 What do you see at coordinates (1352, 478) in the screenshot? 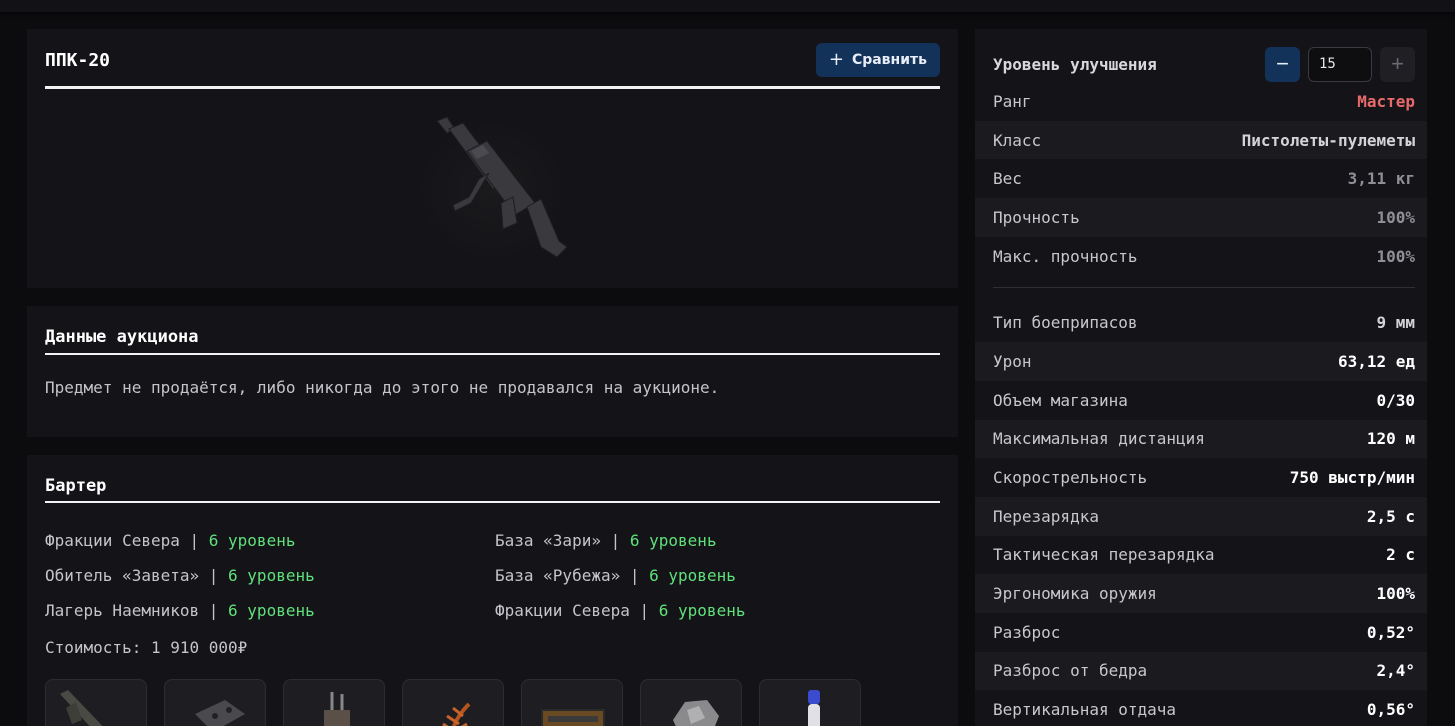
I see `stat-value: 750 выстр/мин` at bounding box center [1352, 478].